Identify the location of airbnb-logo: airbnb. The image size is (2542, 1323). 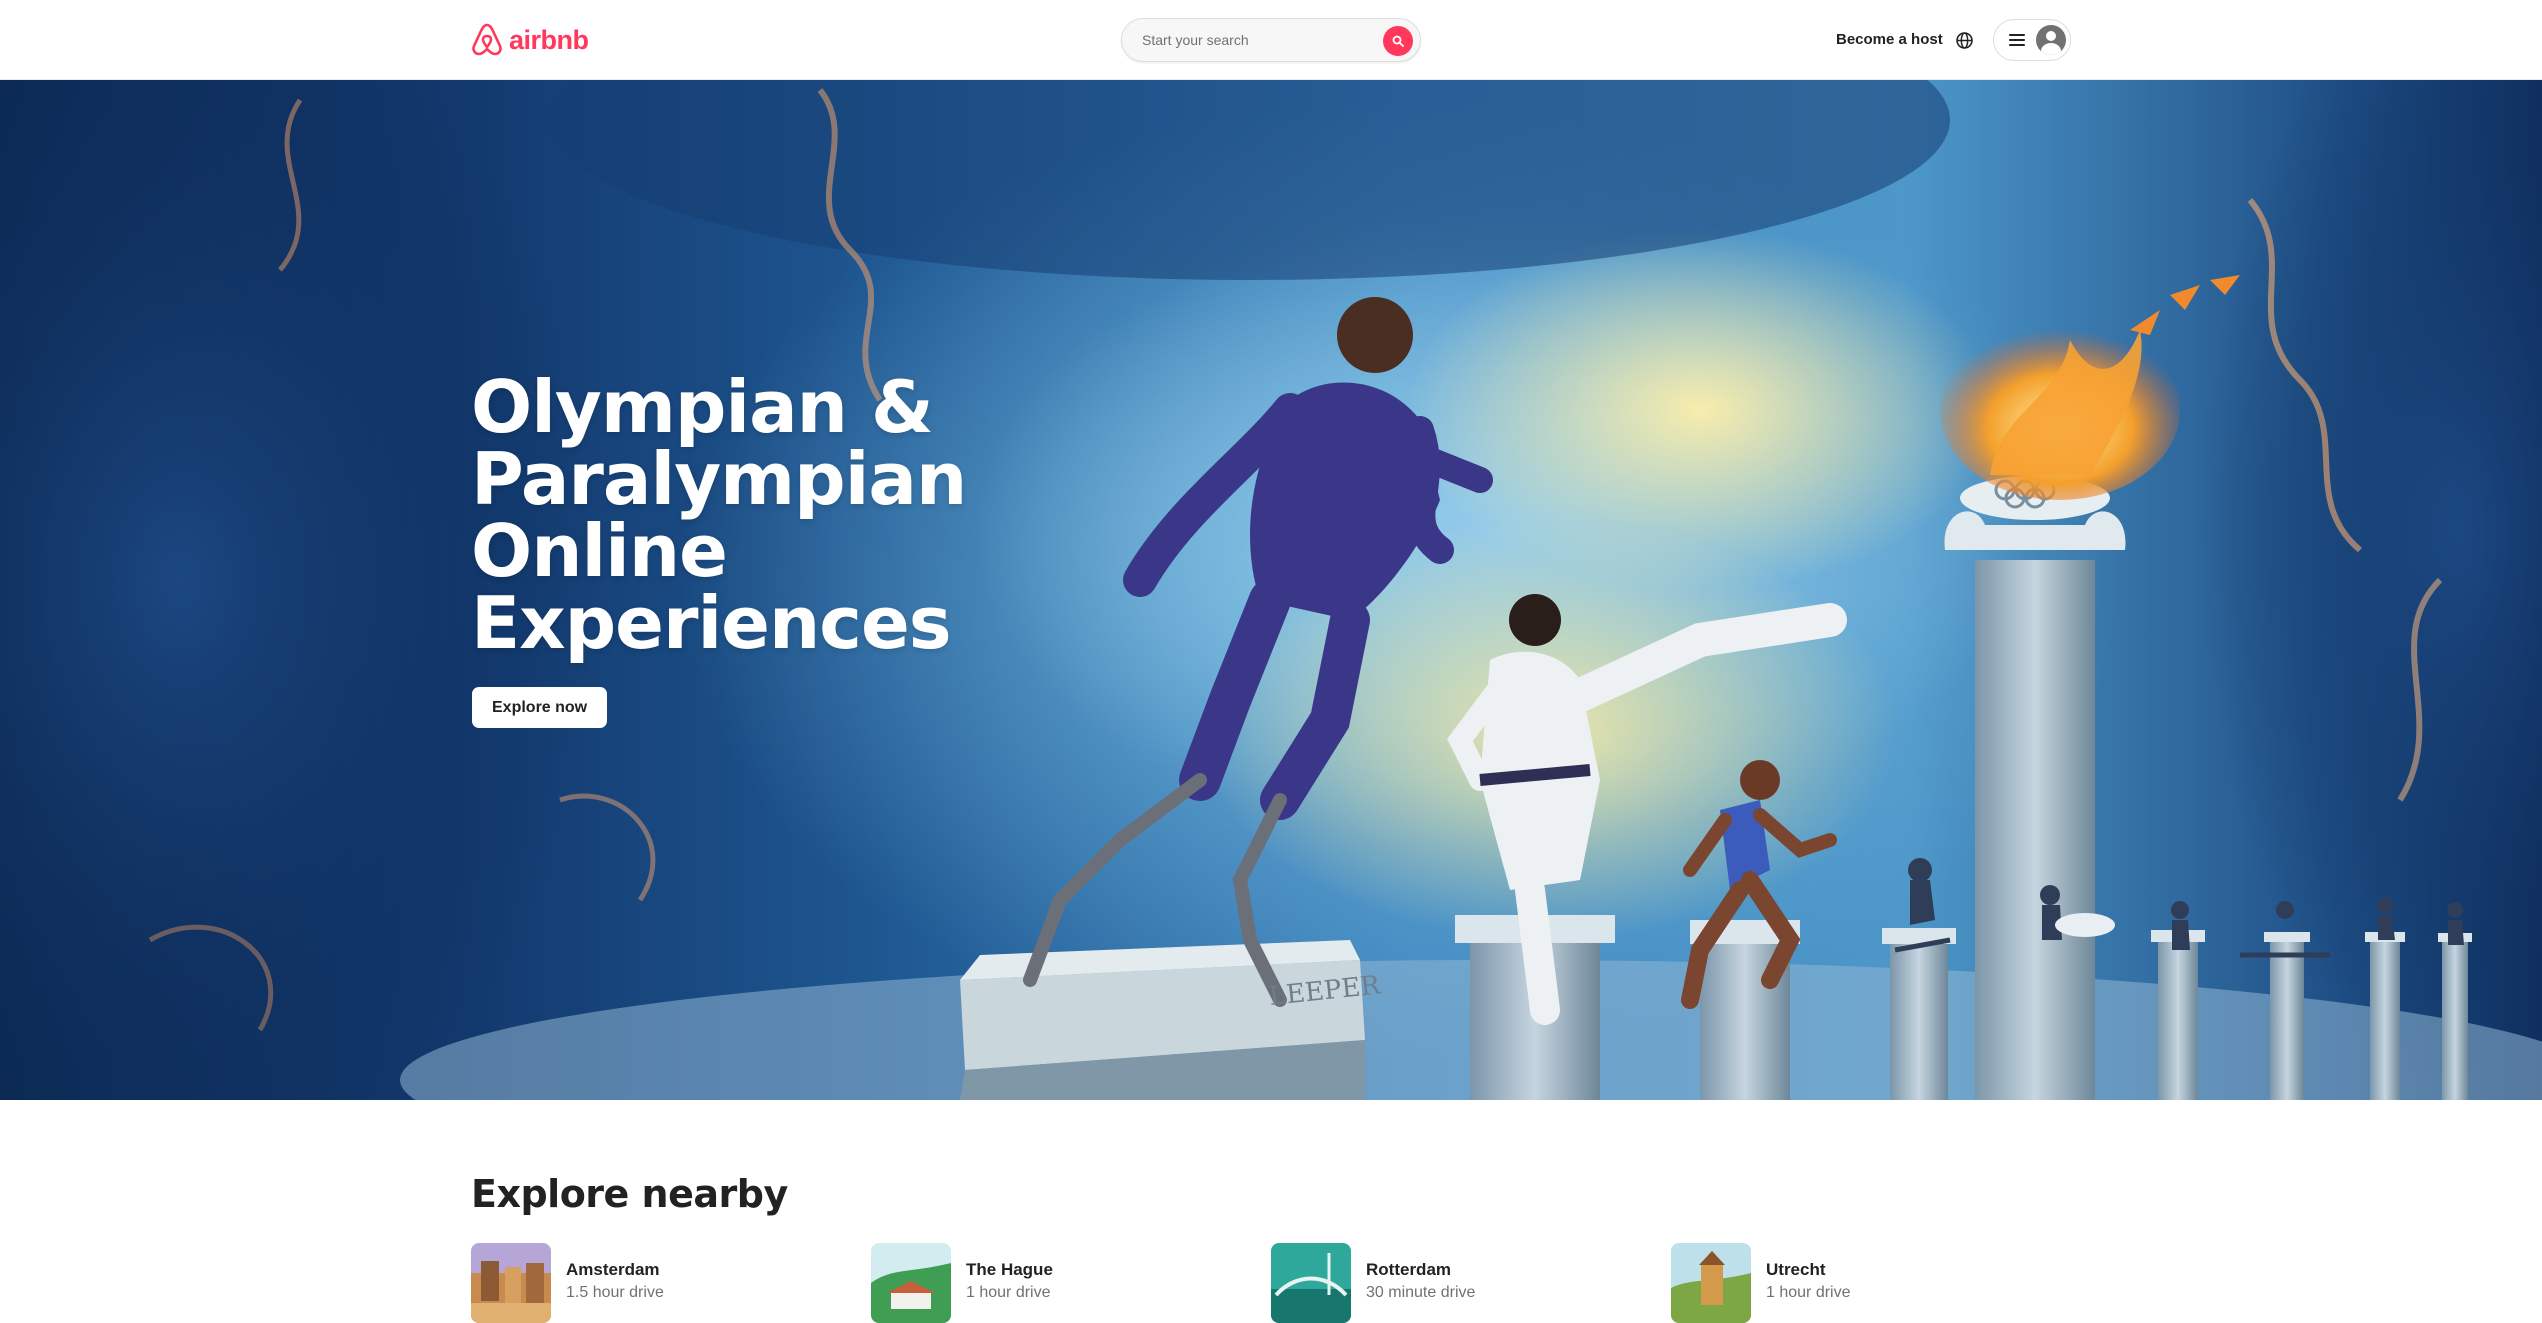
(530, 40).